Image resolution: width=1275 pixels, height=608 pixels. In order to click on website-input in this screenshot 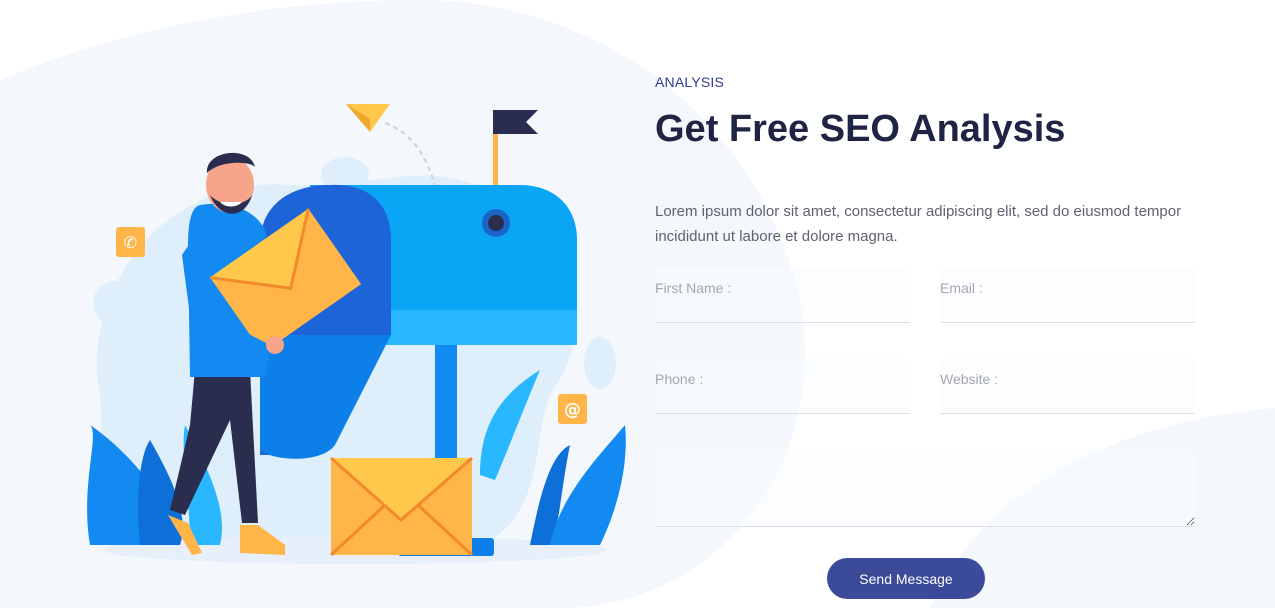, I will do `click(1067, 386)`.